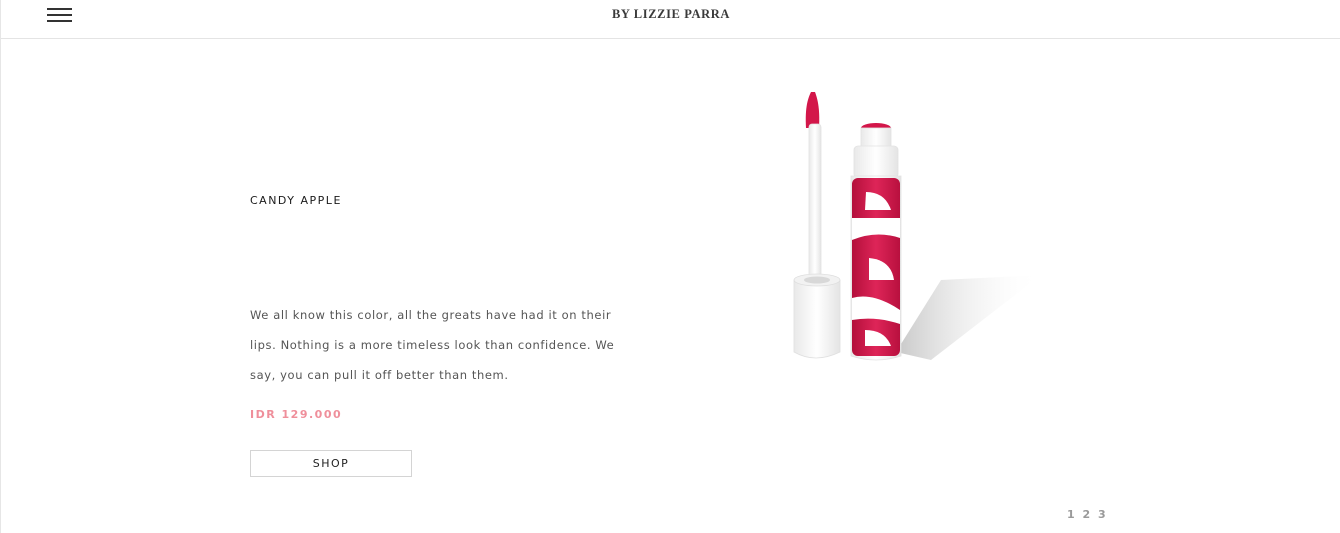 The height and width of the screenshot is (533, 1340). I want to click on product-price: IDR 129.000, so click(296, 414).